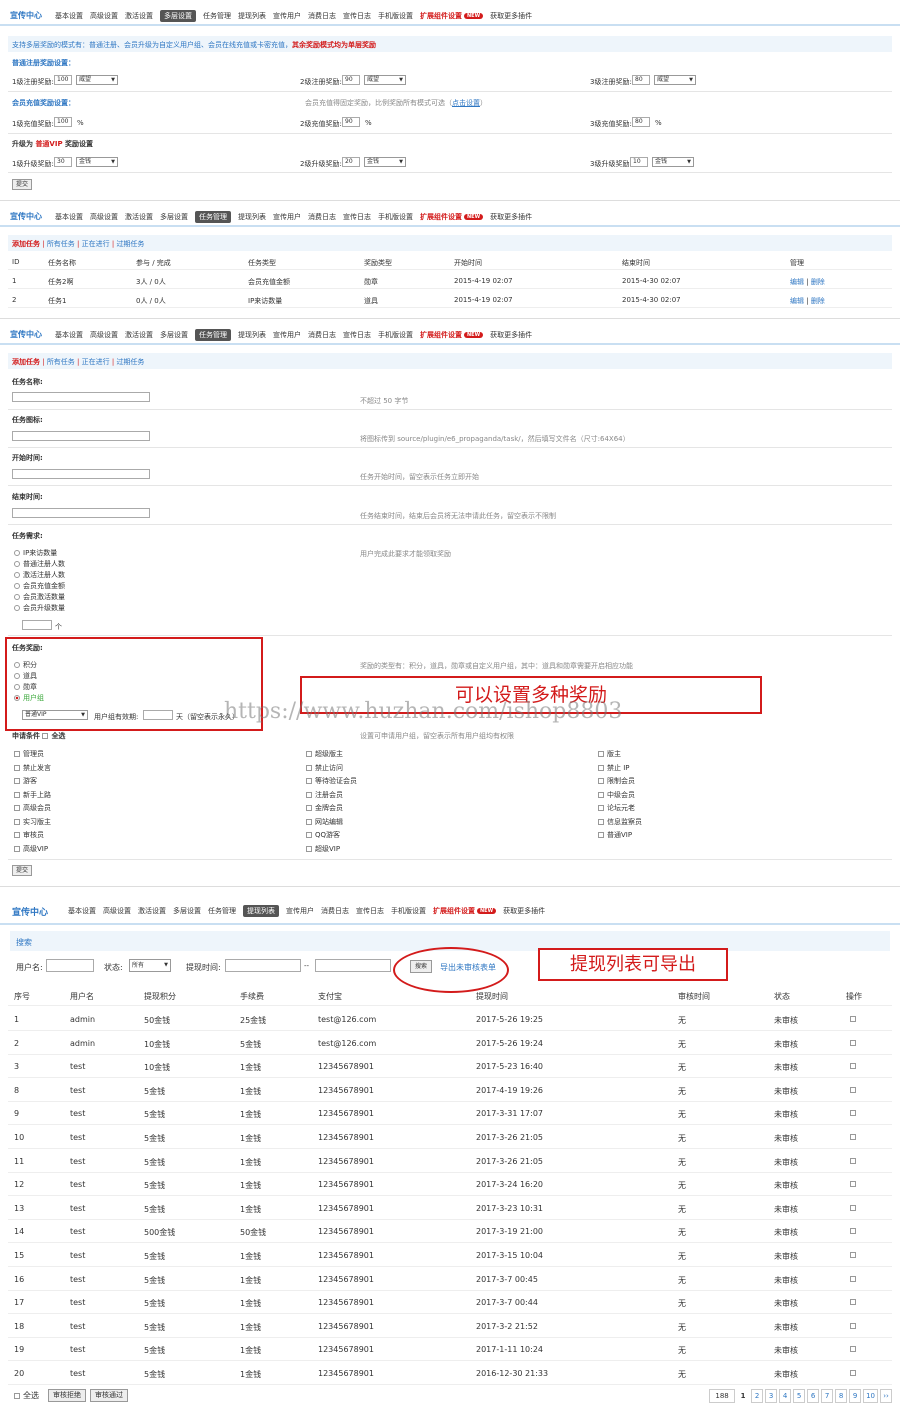  Describe the element at coordinates (158, 715) in the screenshot. I see `group-valid-input` at that location.